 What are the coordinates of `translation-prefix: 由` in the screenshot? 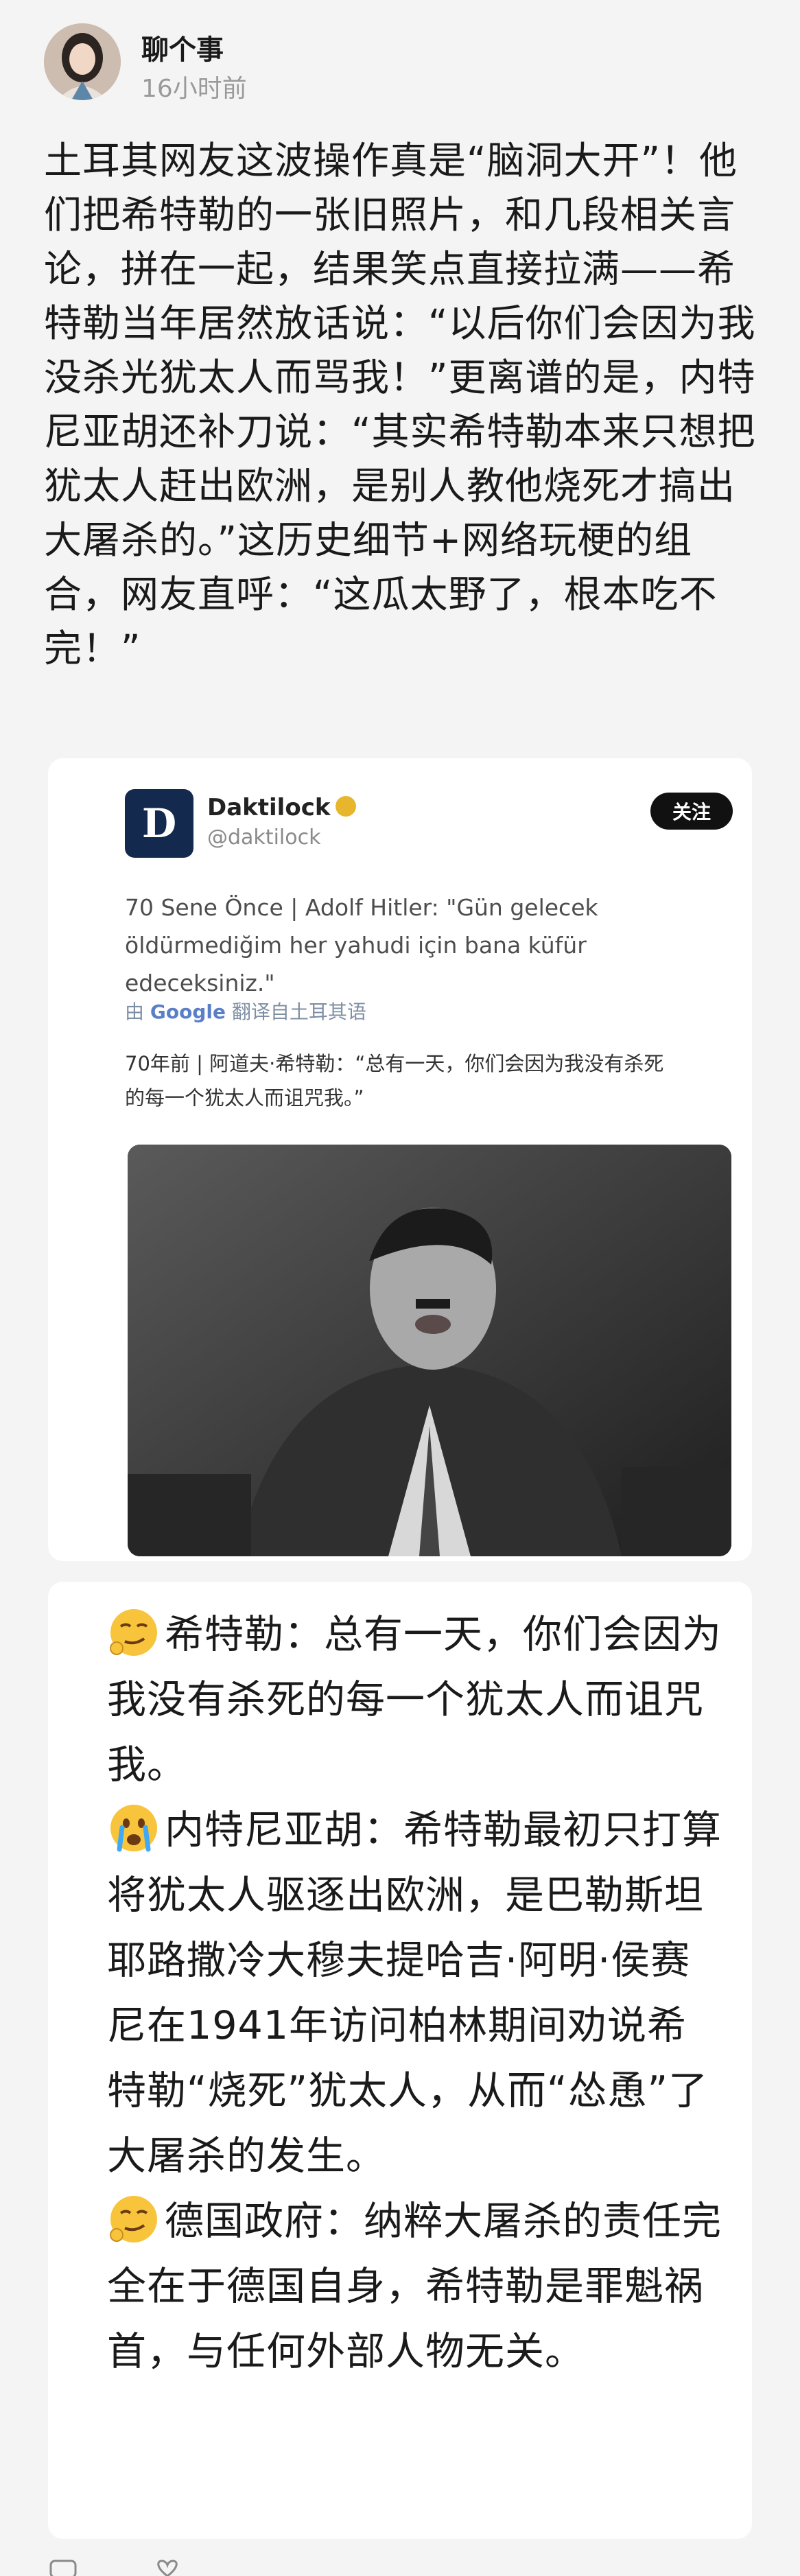 It's located at (135, 1011).